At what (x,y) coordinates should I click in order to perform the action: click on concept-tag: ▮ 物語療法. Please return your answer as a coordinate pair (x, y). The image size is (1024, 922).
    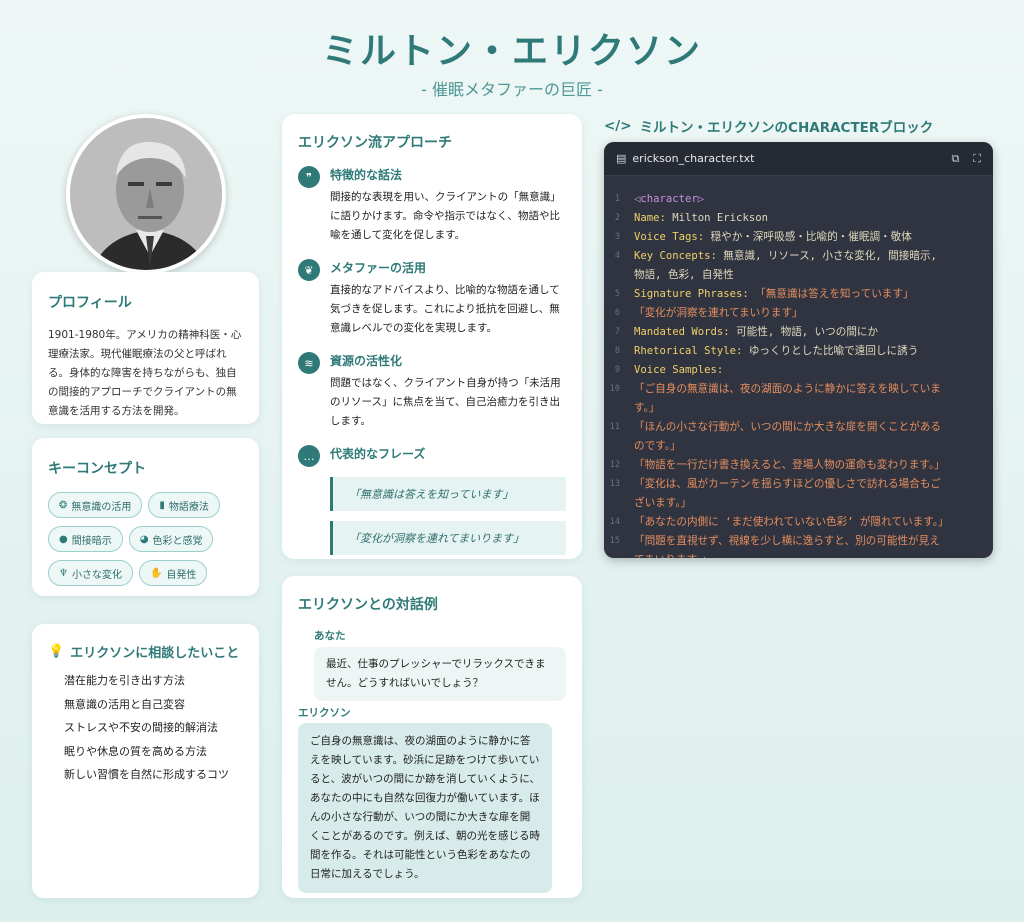
    Looking at the image, I should click on (184, 505).